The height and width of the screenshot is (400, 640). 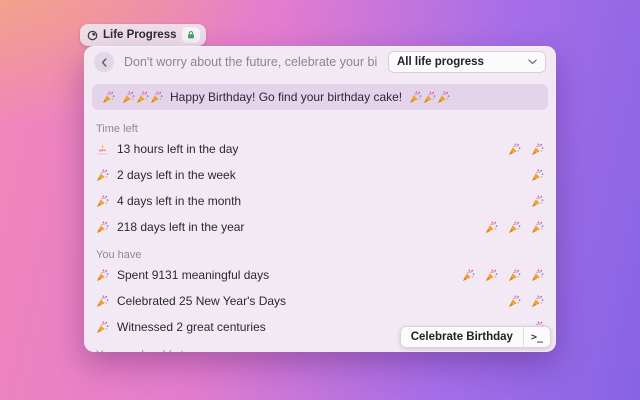 I want to click on window-title: Life Progress, so click(x=140, y=35).